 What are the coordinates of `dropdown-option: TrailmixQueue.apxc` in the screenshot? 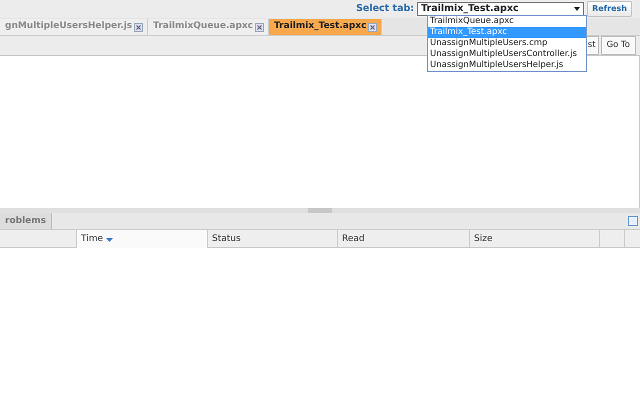 It's located at (507, 21).